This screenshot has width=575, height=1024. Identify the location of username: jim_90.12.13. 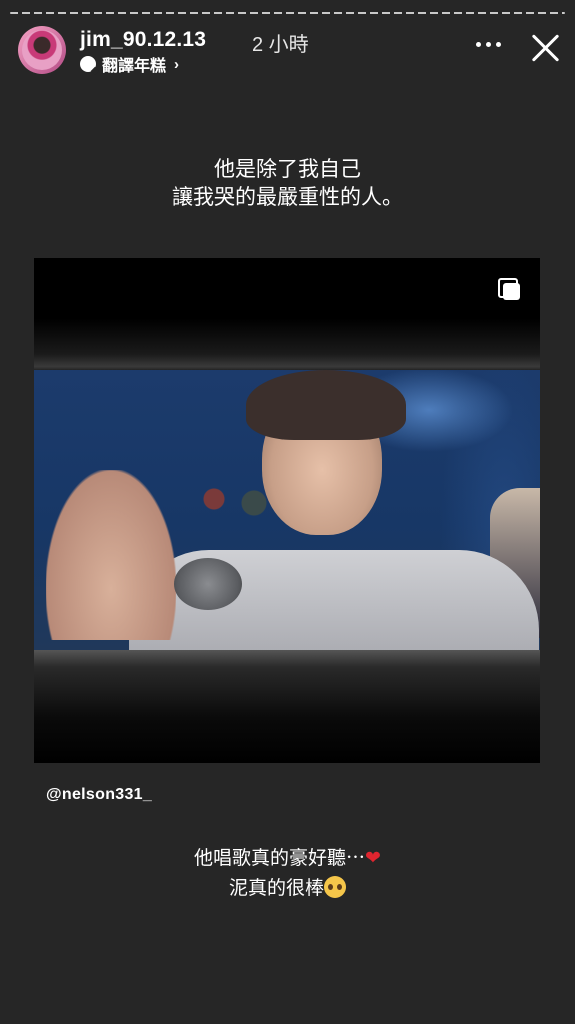
(143, 40).